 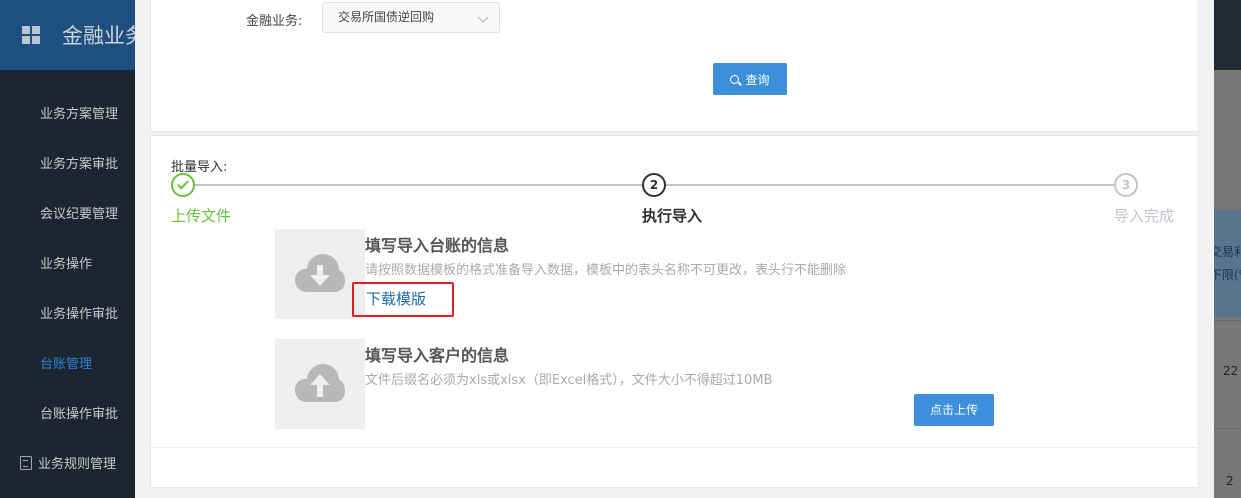 I want to click on sidebar-item-operations: 业务操作, so click(x=67, y=265).